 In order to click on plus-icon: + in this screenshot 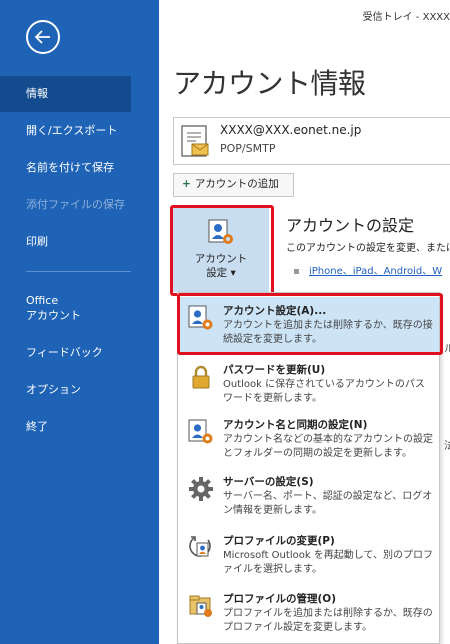, I will do `click(186, 184)`.